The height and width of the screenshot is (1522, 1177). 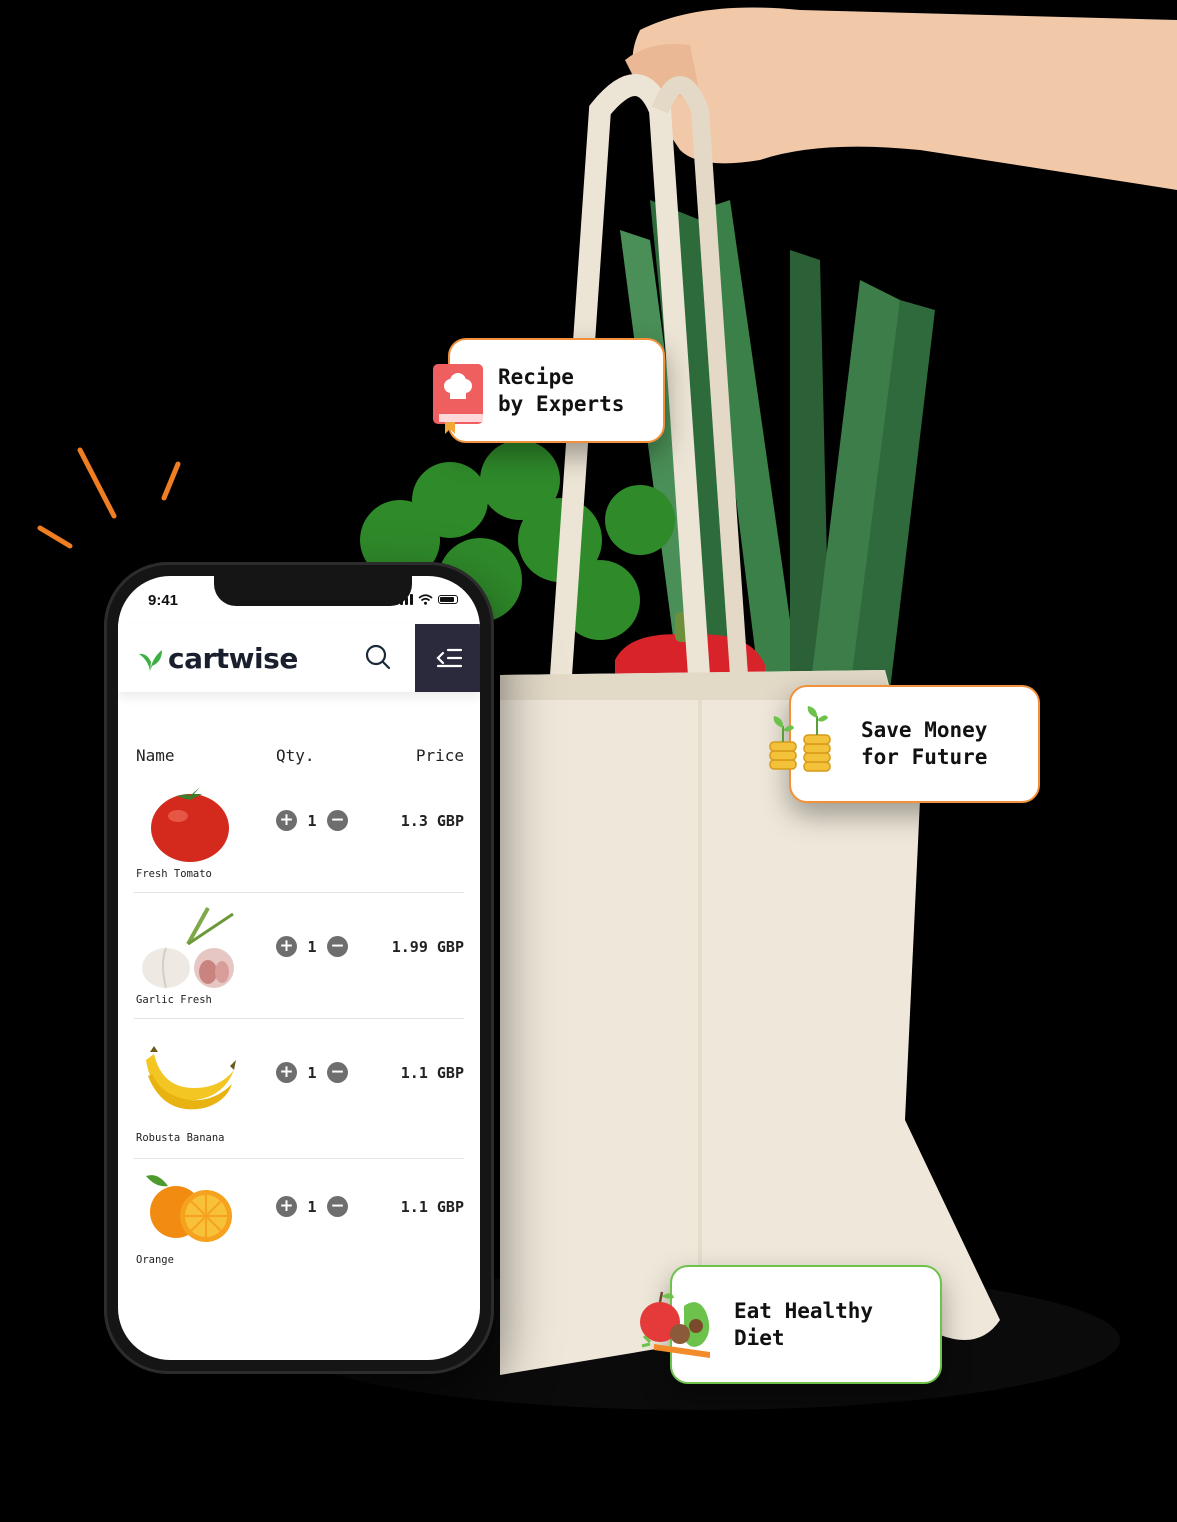 What do you see at coordinates (299, 1091) in the screenshot?
I see `cart-row-banana: Robusta Banana + 1 − 1.1 GBP` at bounding box center [299, 1091].